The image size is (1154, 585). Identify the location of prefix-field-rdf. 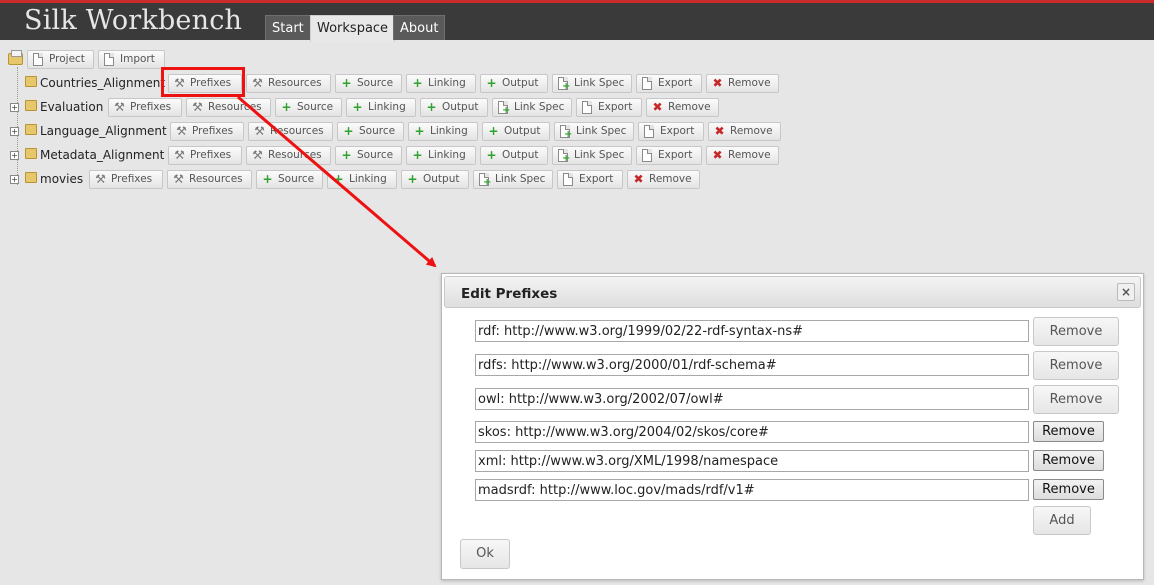
(752, 331).